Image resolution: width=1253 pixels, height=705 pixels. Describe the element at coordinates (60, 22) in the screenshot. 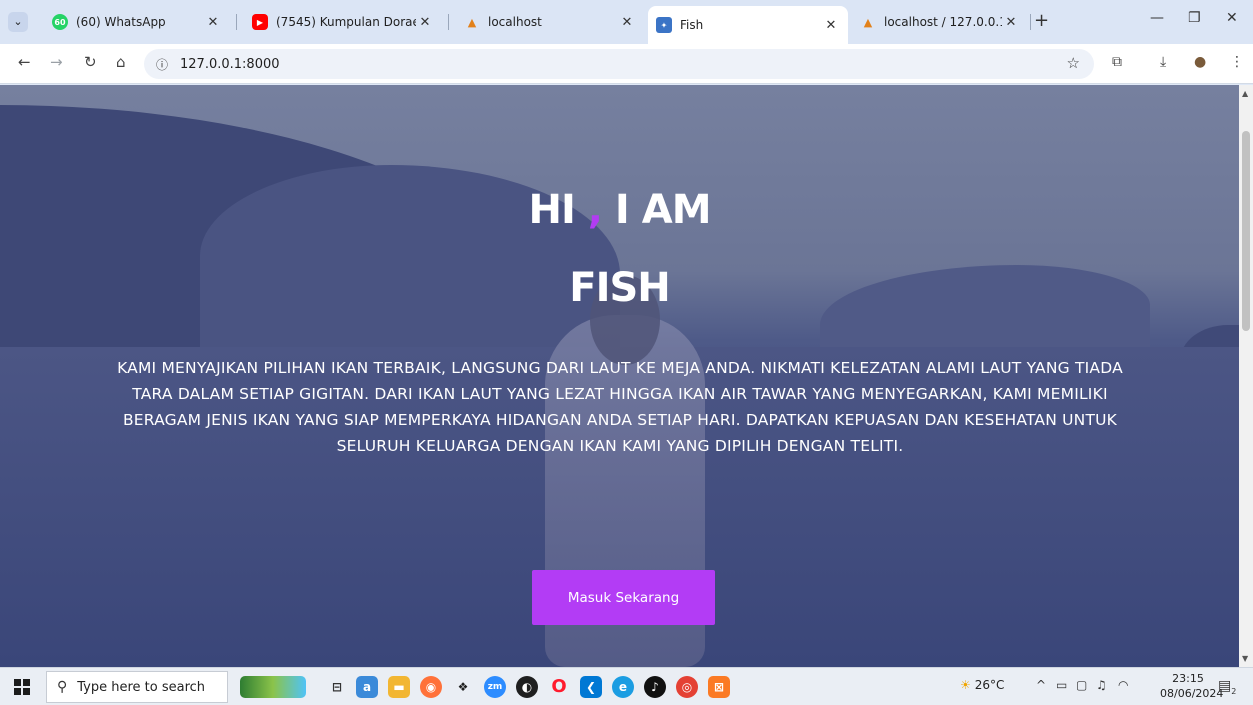

I see `whatsapp-icon: 60` at that location.